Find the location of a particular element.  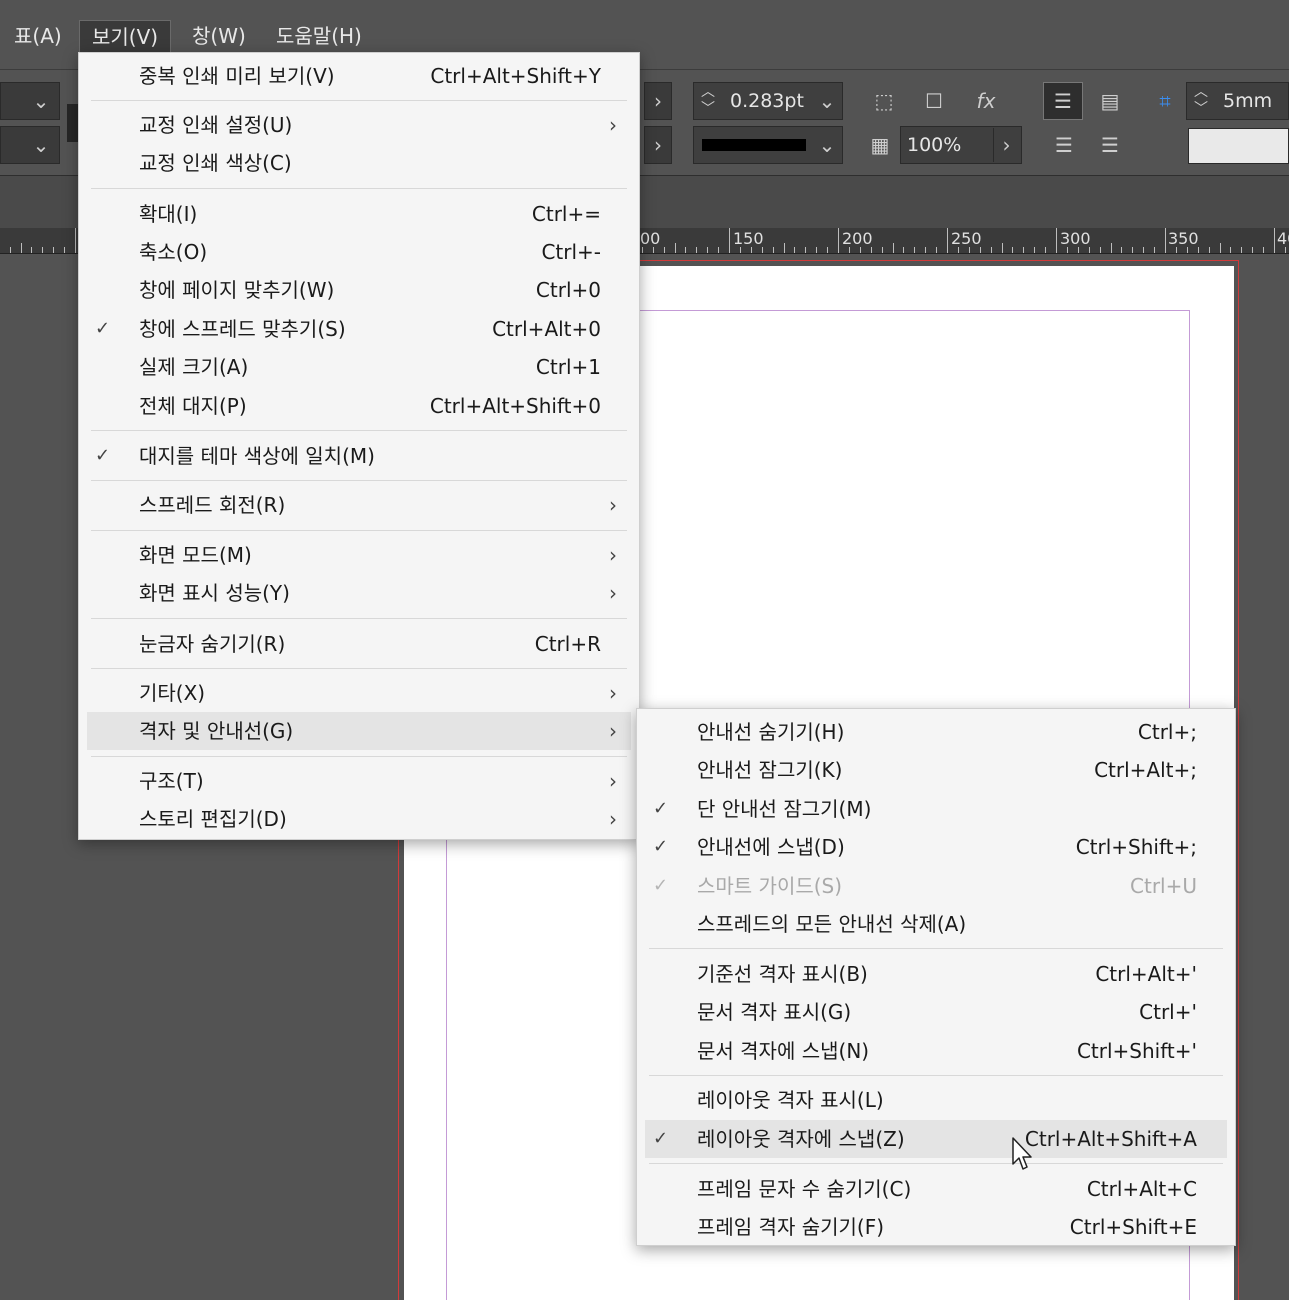

menu-item-story-editor: 스토리 편집기(D) › is located at coordinates (359, 819).